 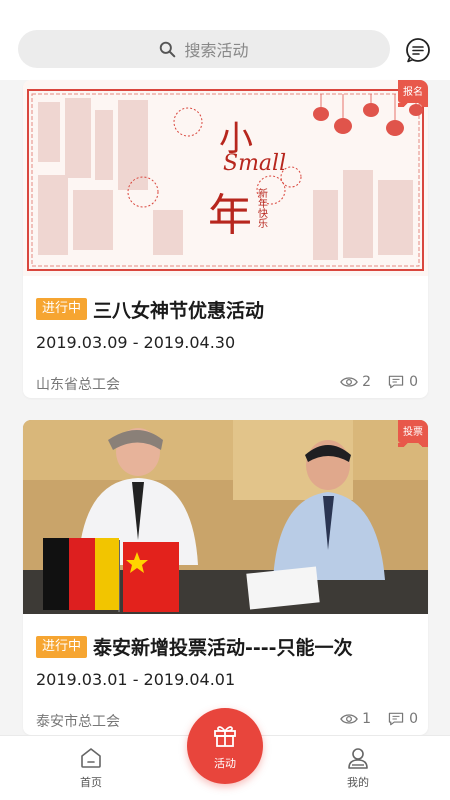 What do you see at coordinates (254, 163) in the screenshot?
I see `banner-small-text: Small` at bounding box center [254, 163].